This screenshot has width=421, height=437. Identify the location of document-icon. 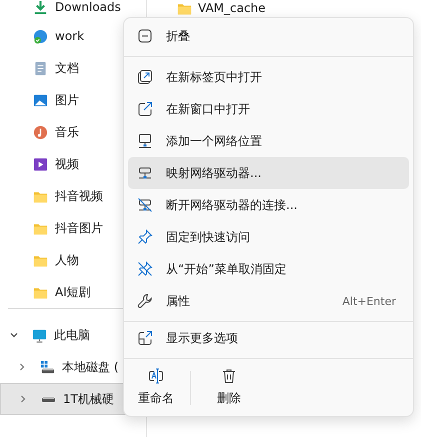
(40, 68).